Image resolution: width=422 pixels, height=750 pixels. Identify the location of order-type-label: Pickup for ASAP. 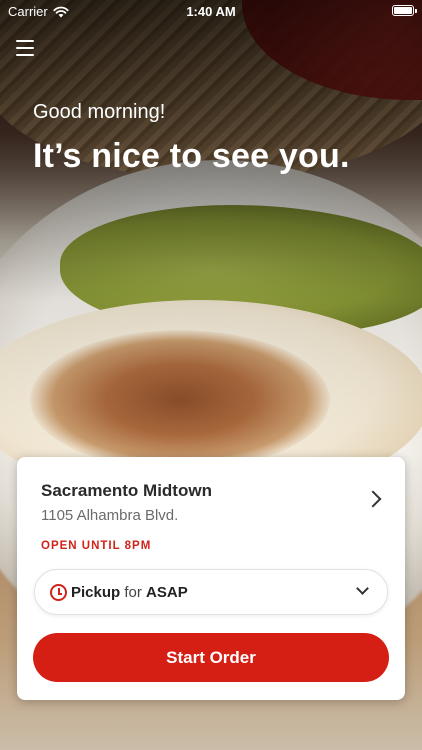
(129, 592).